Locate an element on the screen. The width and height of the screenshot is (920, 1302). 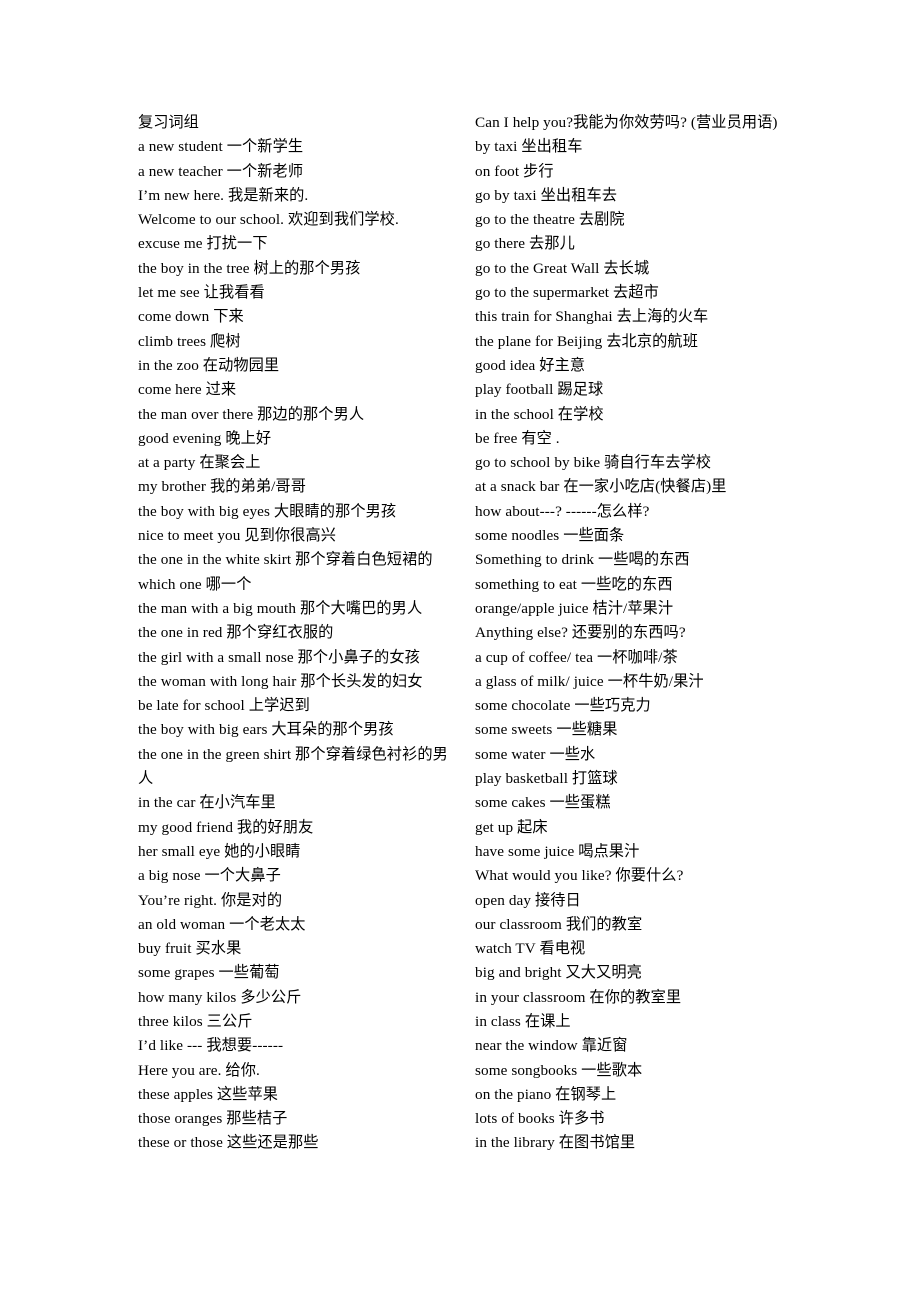
phrase-line: this train for Shanghai 去上海的火车 is located at coordinates (592, 317).